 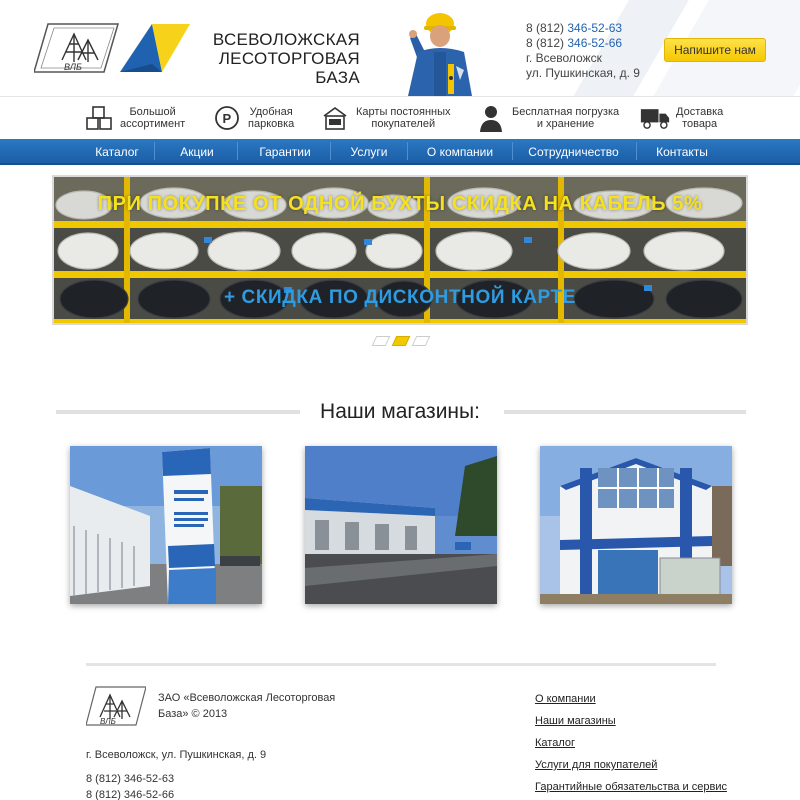 What do you see at coordinates (400, 297) in the screenshot?
I see `banner-subtitle: + СКИДКА ПО ДИСКОНТНОЙ КАРТЕ` at bounding box center [400, 297].